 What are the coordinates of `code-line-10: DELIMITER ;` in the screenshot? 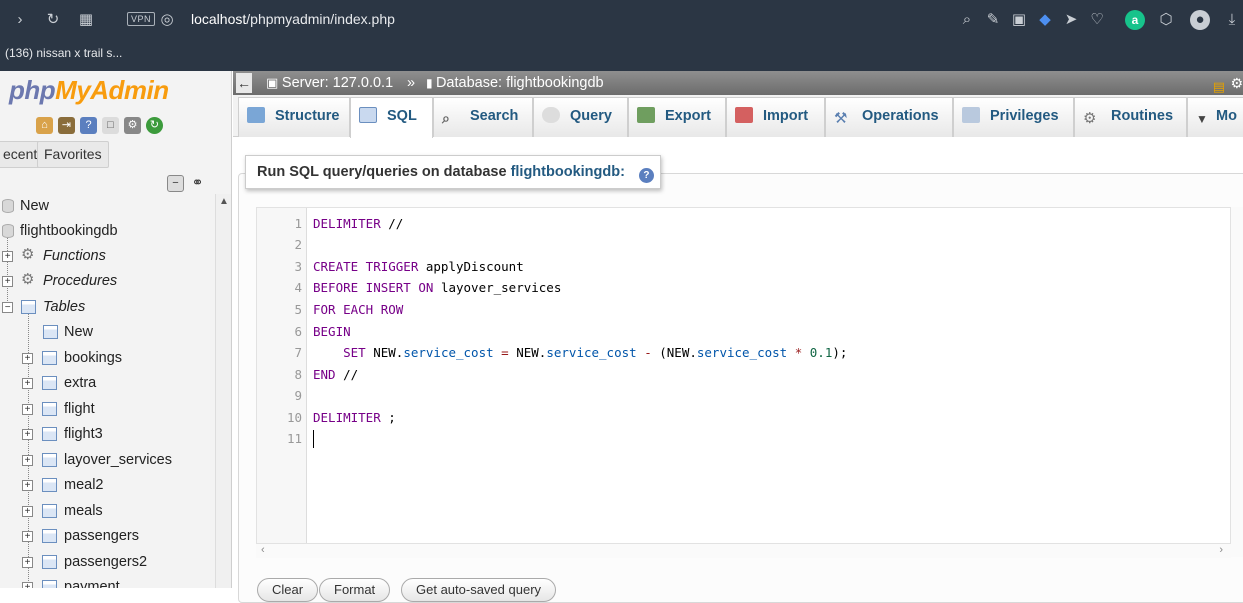 It's located at (354, 417).